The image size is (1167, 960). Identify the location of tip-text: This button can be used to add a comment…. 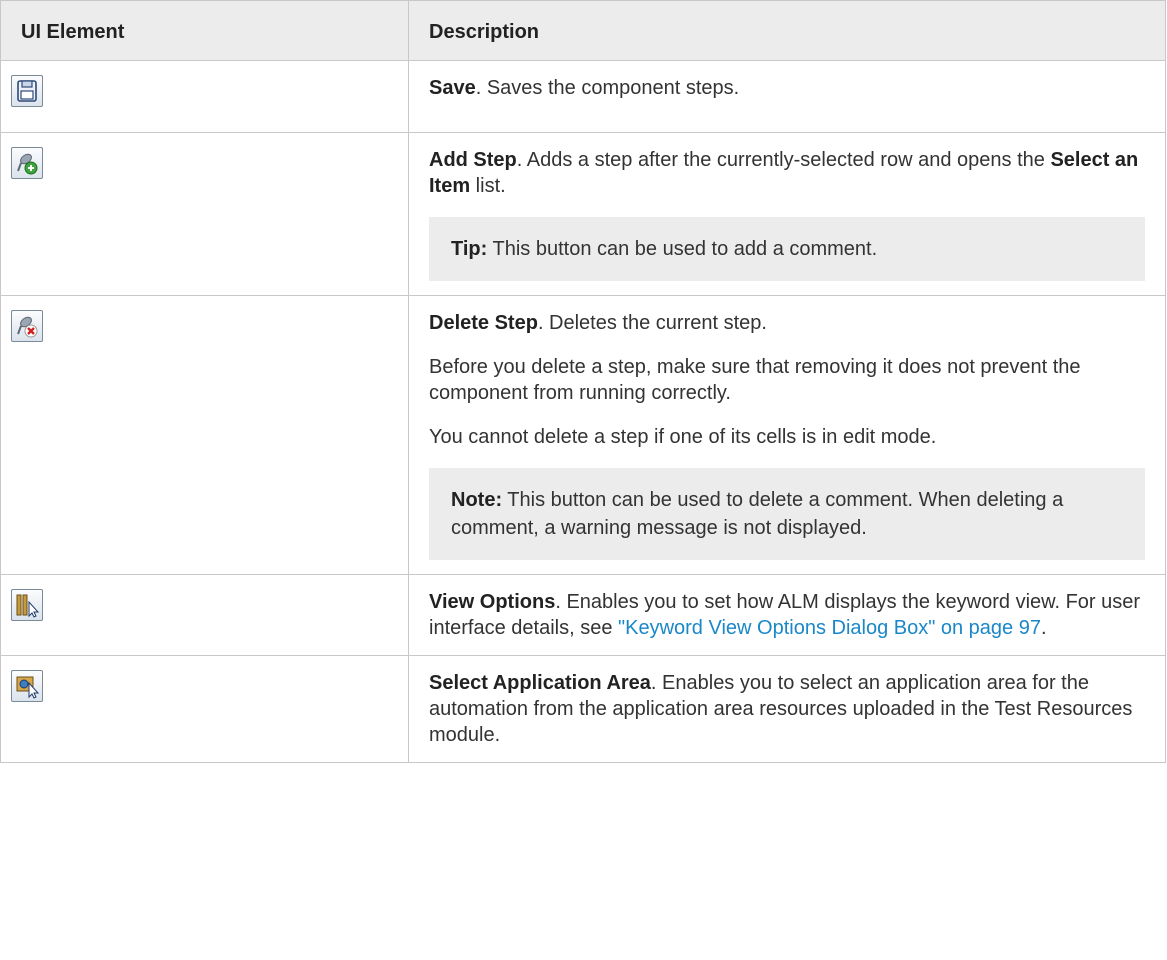
(682, 249).